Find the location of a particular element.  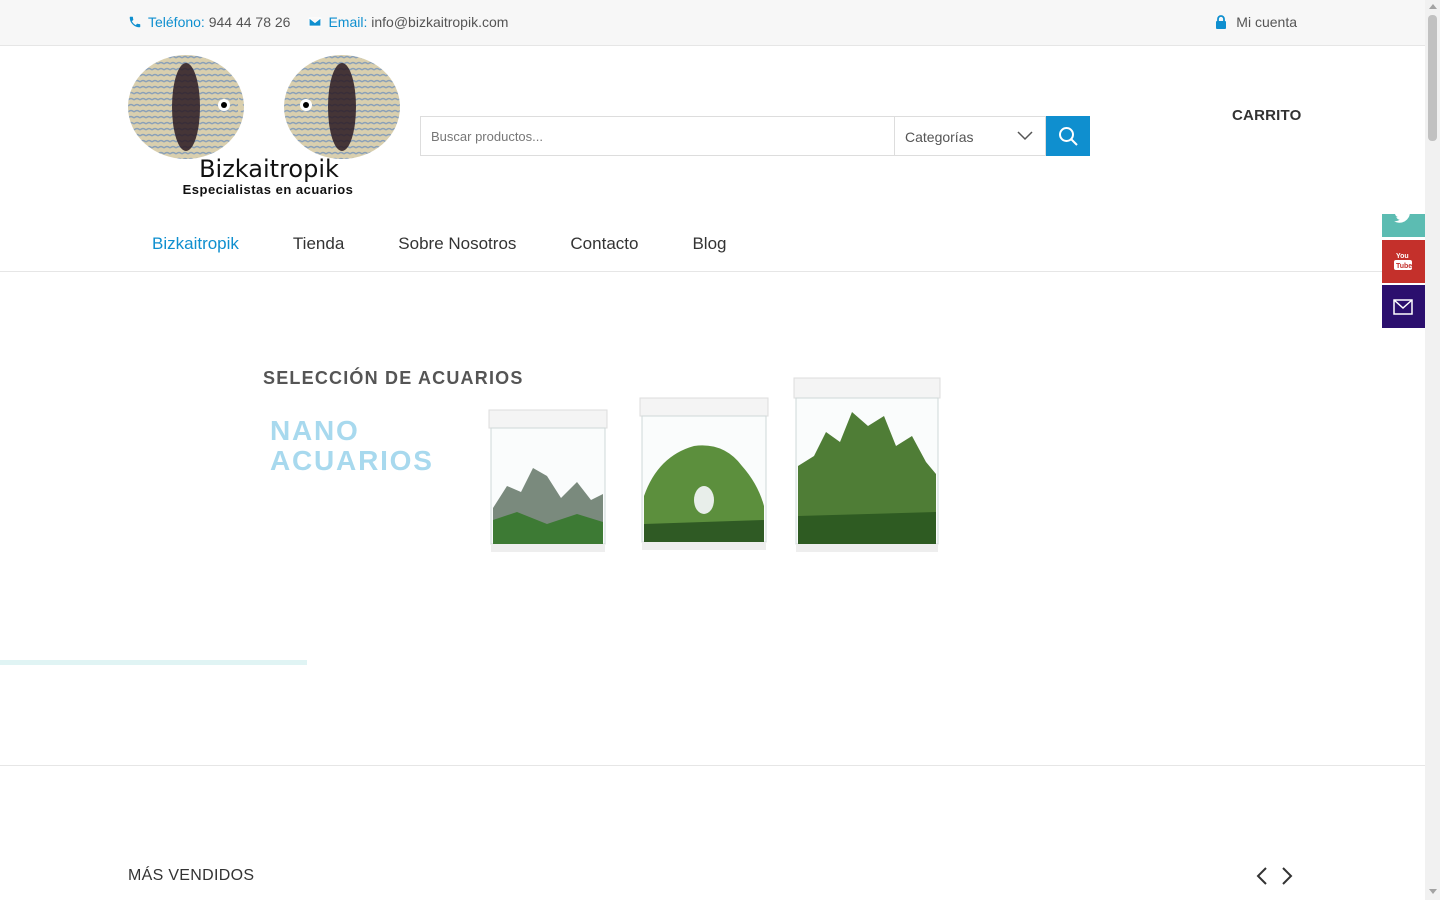

svg-text: You is located at coordinates (1402, 256).